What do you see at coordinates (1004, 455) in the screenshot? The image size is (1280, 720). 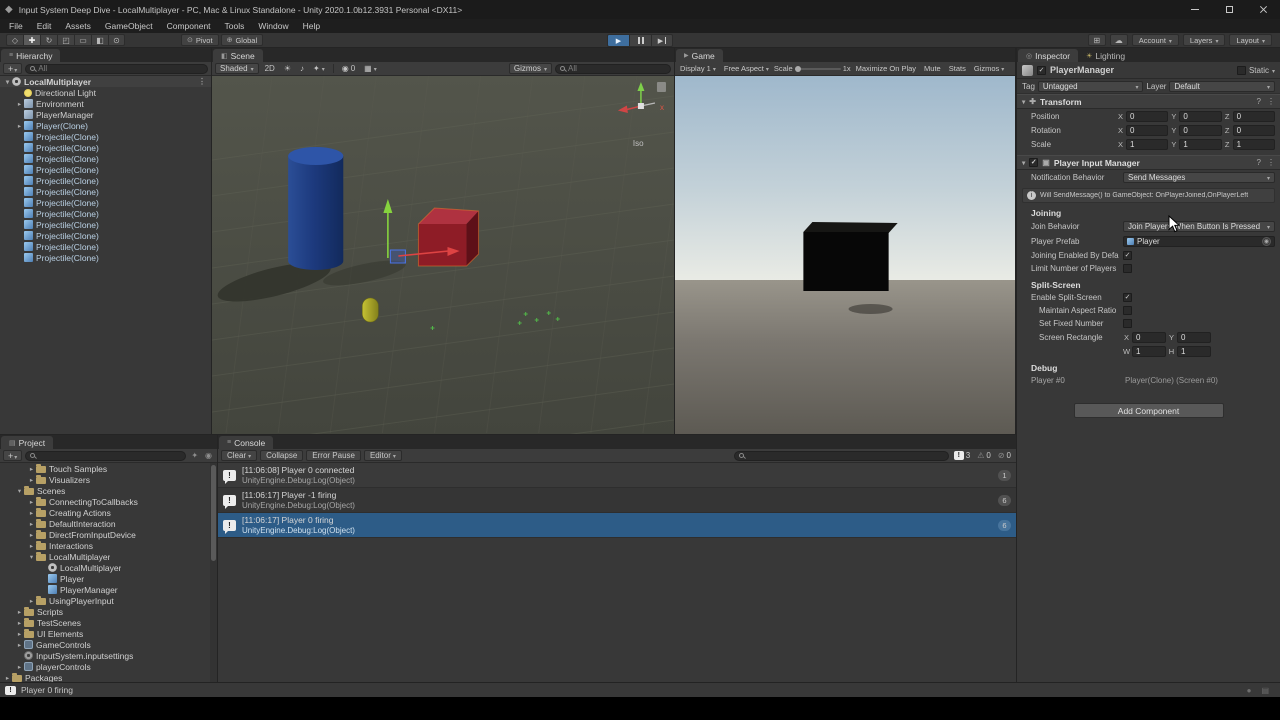 I see `error-count-toggle: 0` at bounding box center [1004, 455].